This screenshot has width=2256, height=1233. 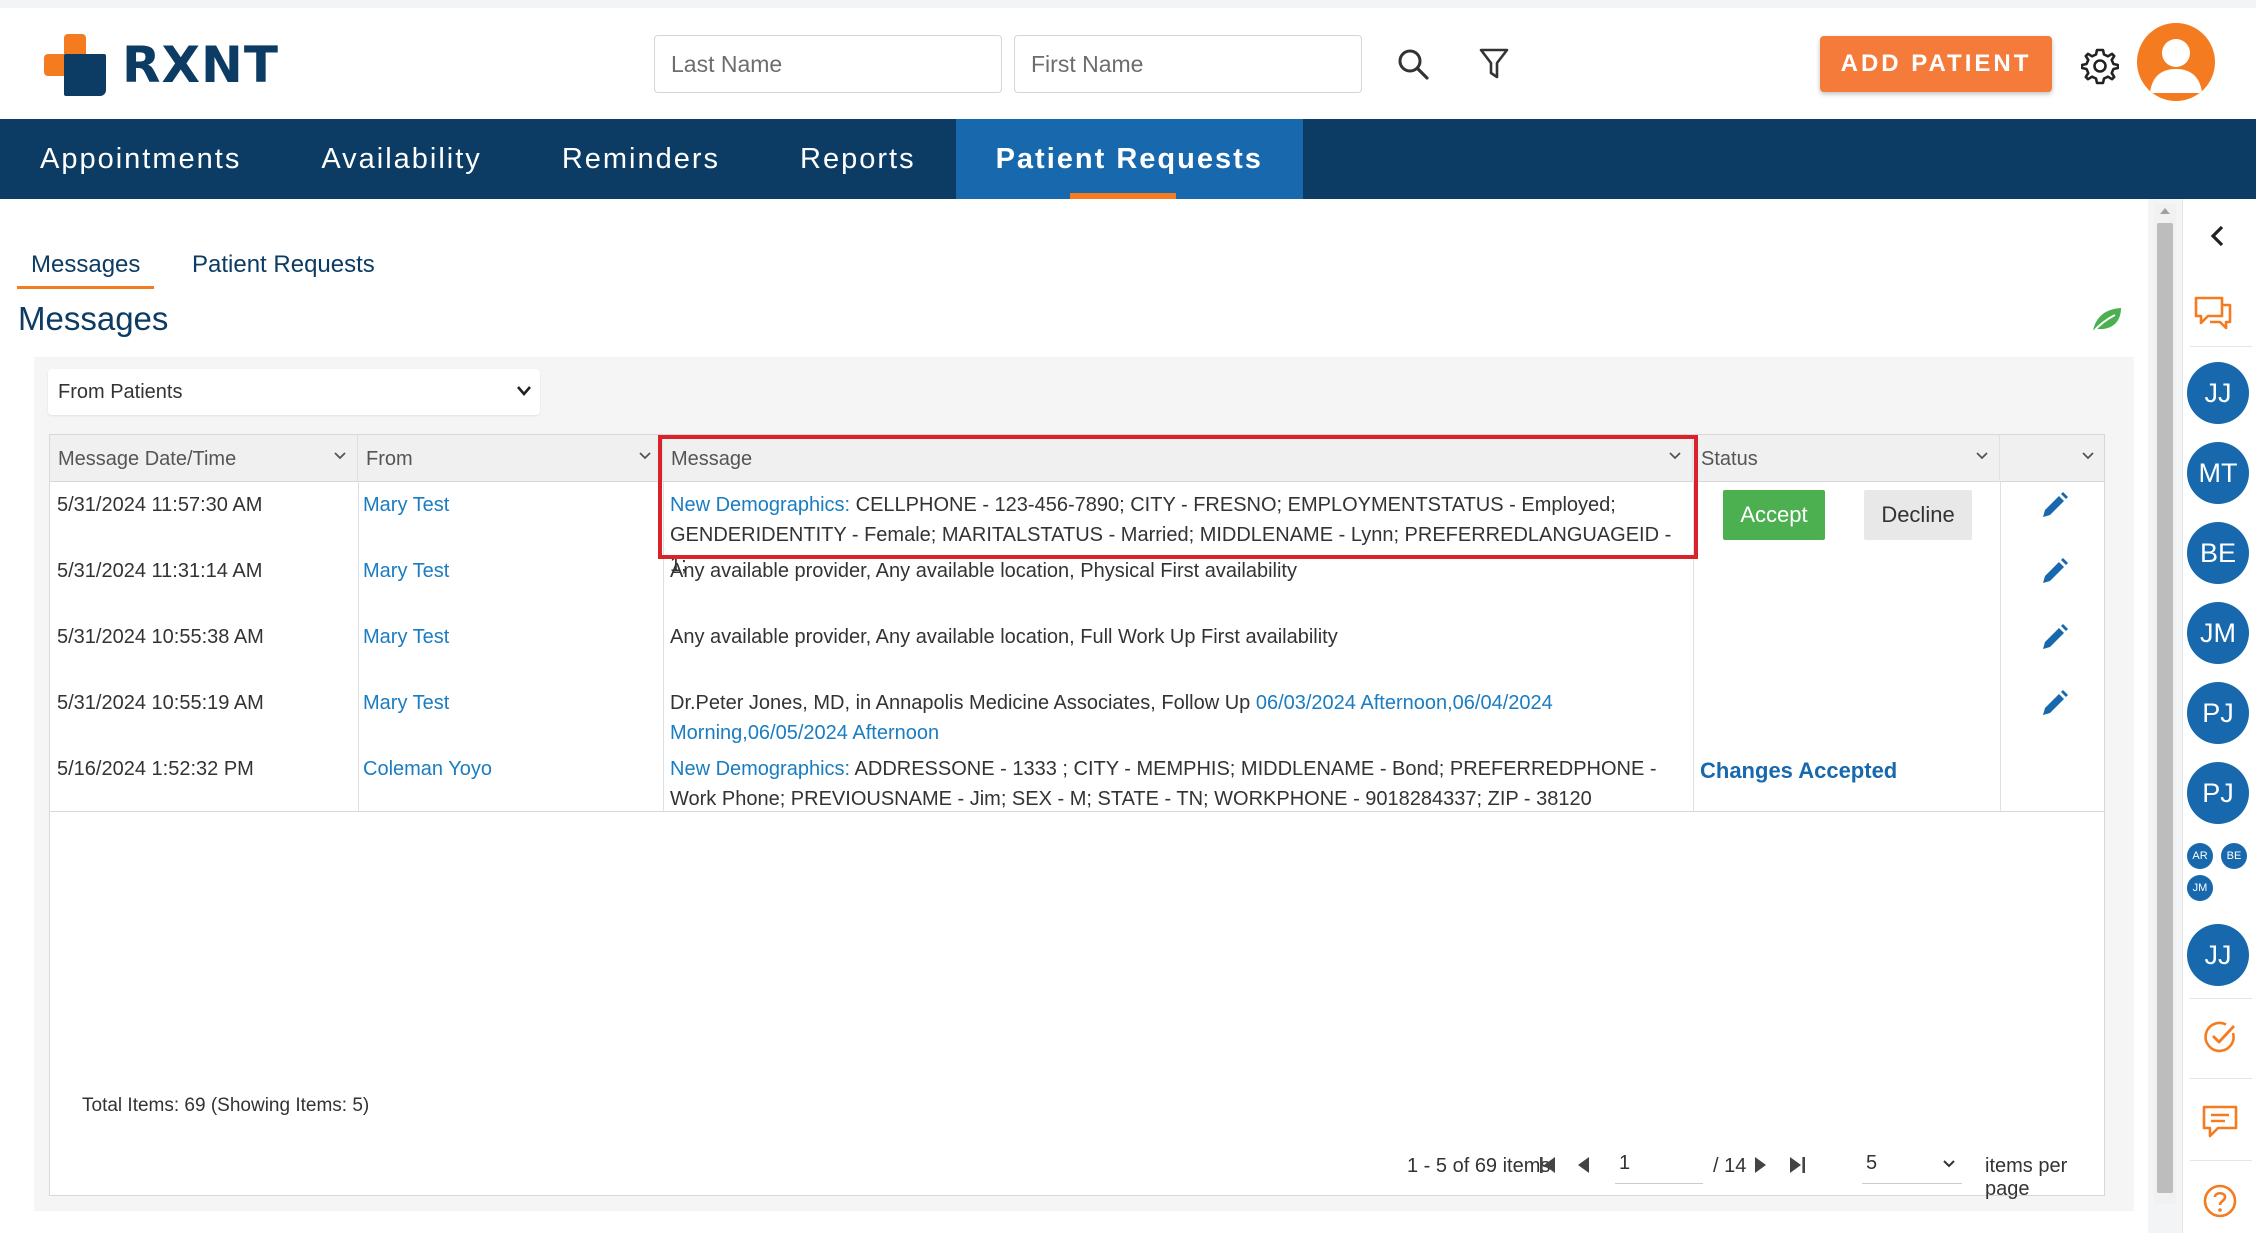 What do you see at coordinates (2218, 633) in the screenshot?
I see `rail-avatar: JM` at bounding box center [2218, 633].